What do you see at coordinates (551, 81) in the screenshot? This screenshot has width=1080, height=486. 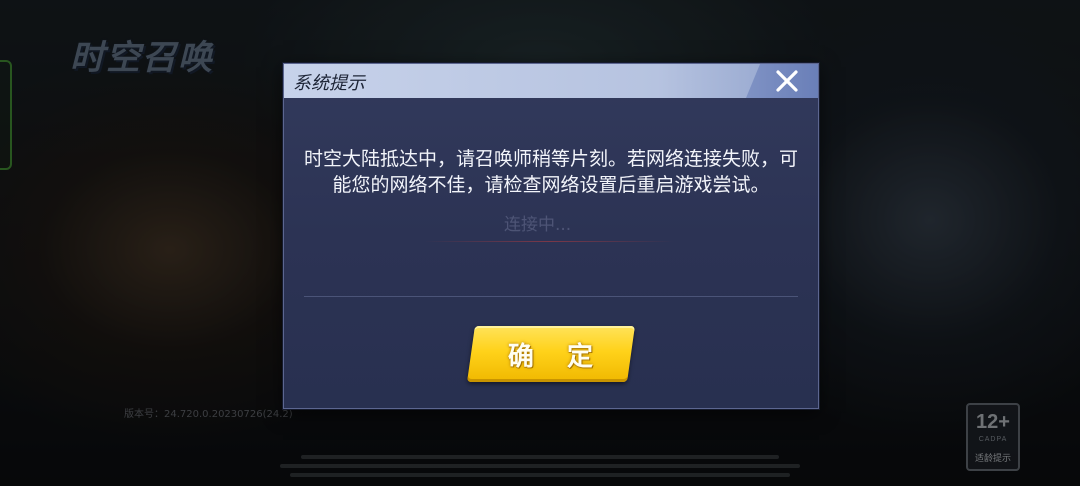 I see `dialog-titlebar: 系统提示` at bounding box center [551, 81].